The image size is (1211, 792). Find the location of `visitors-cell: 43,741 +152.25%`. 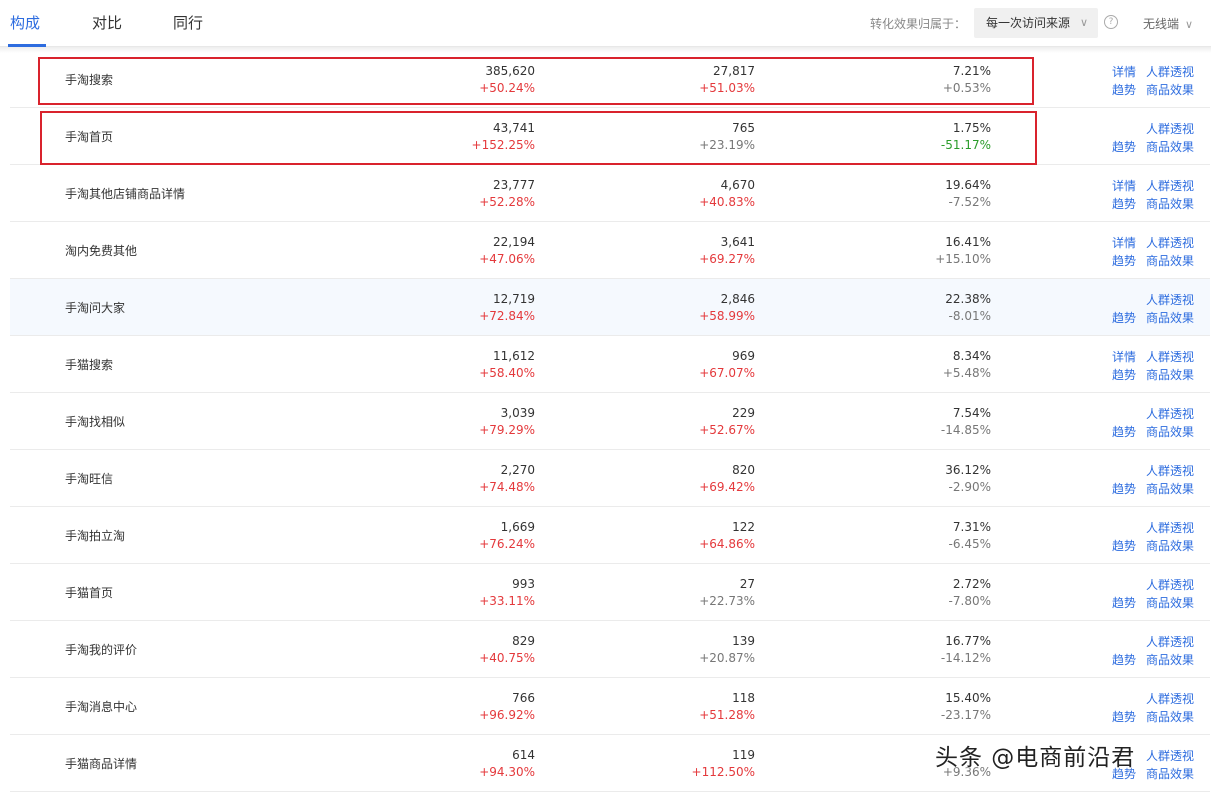

visitors-cell: 43,741 +152.25% is located at coordinates (462, 137).